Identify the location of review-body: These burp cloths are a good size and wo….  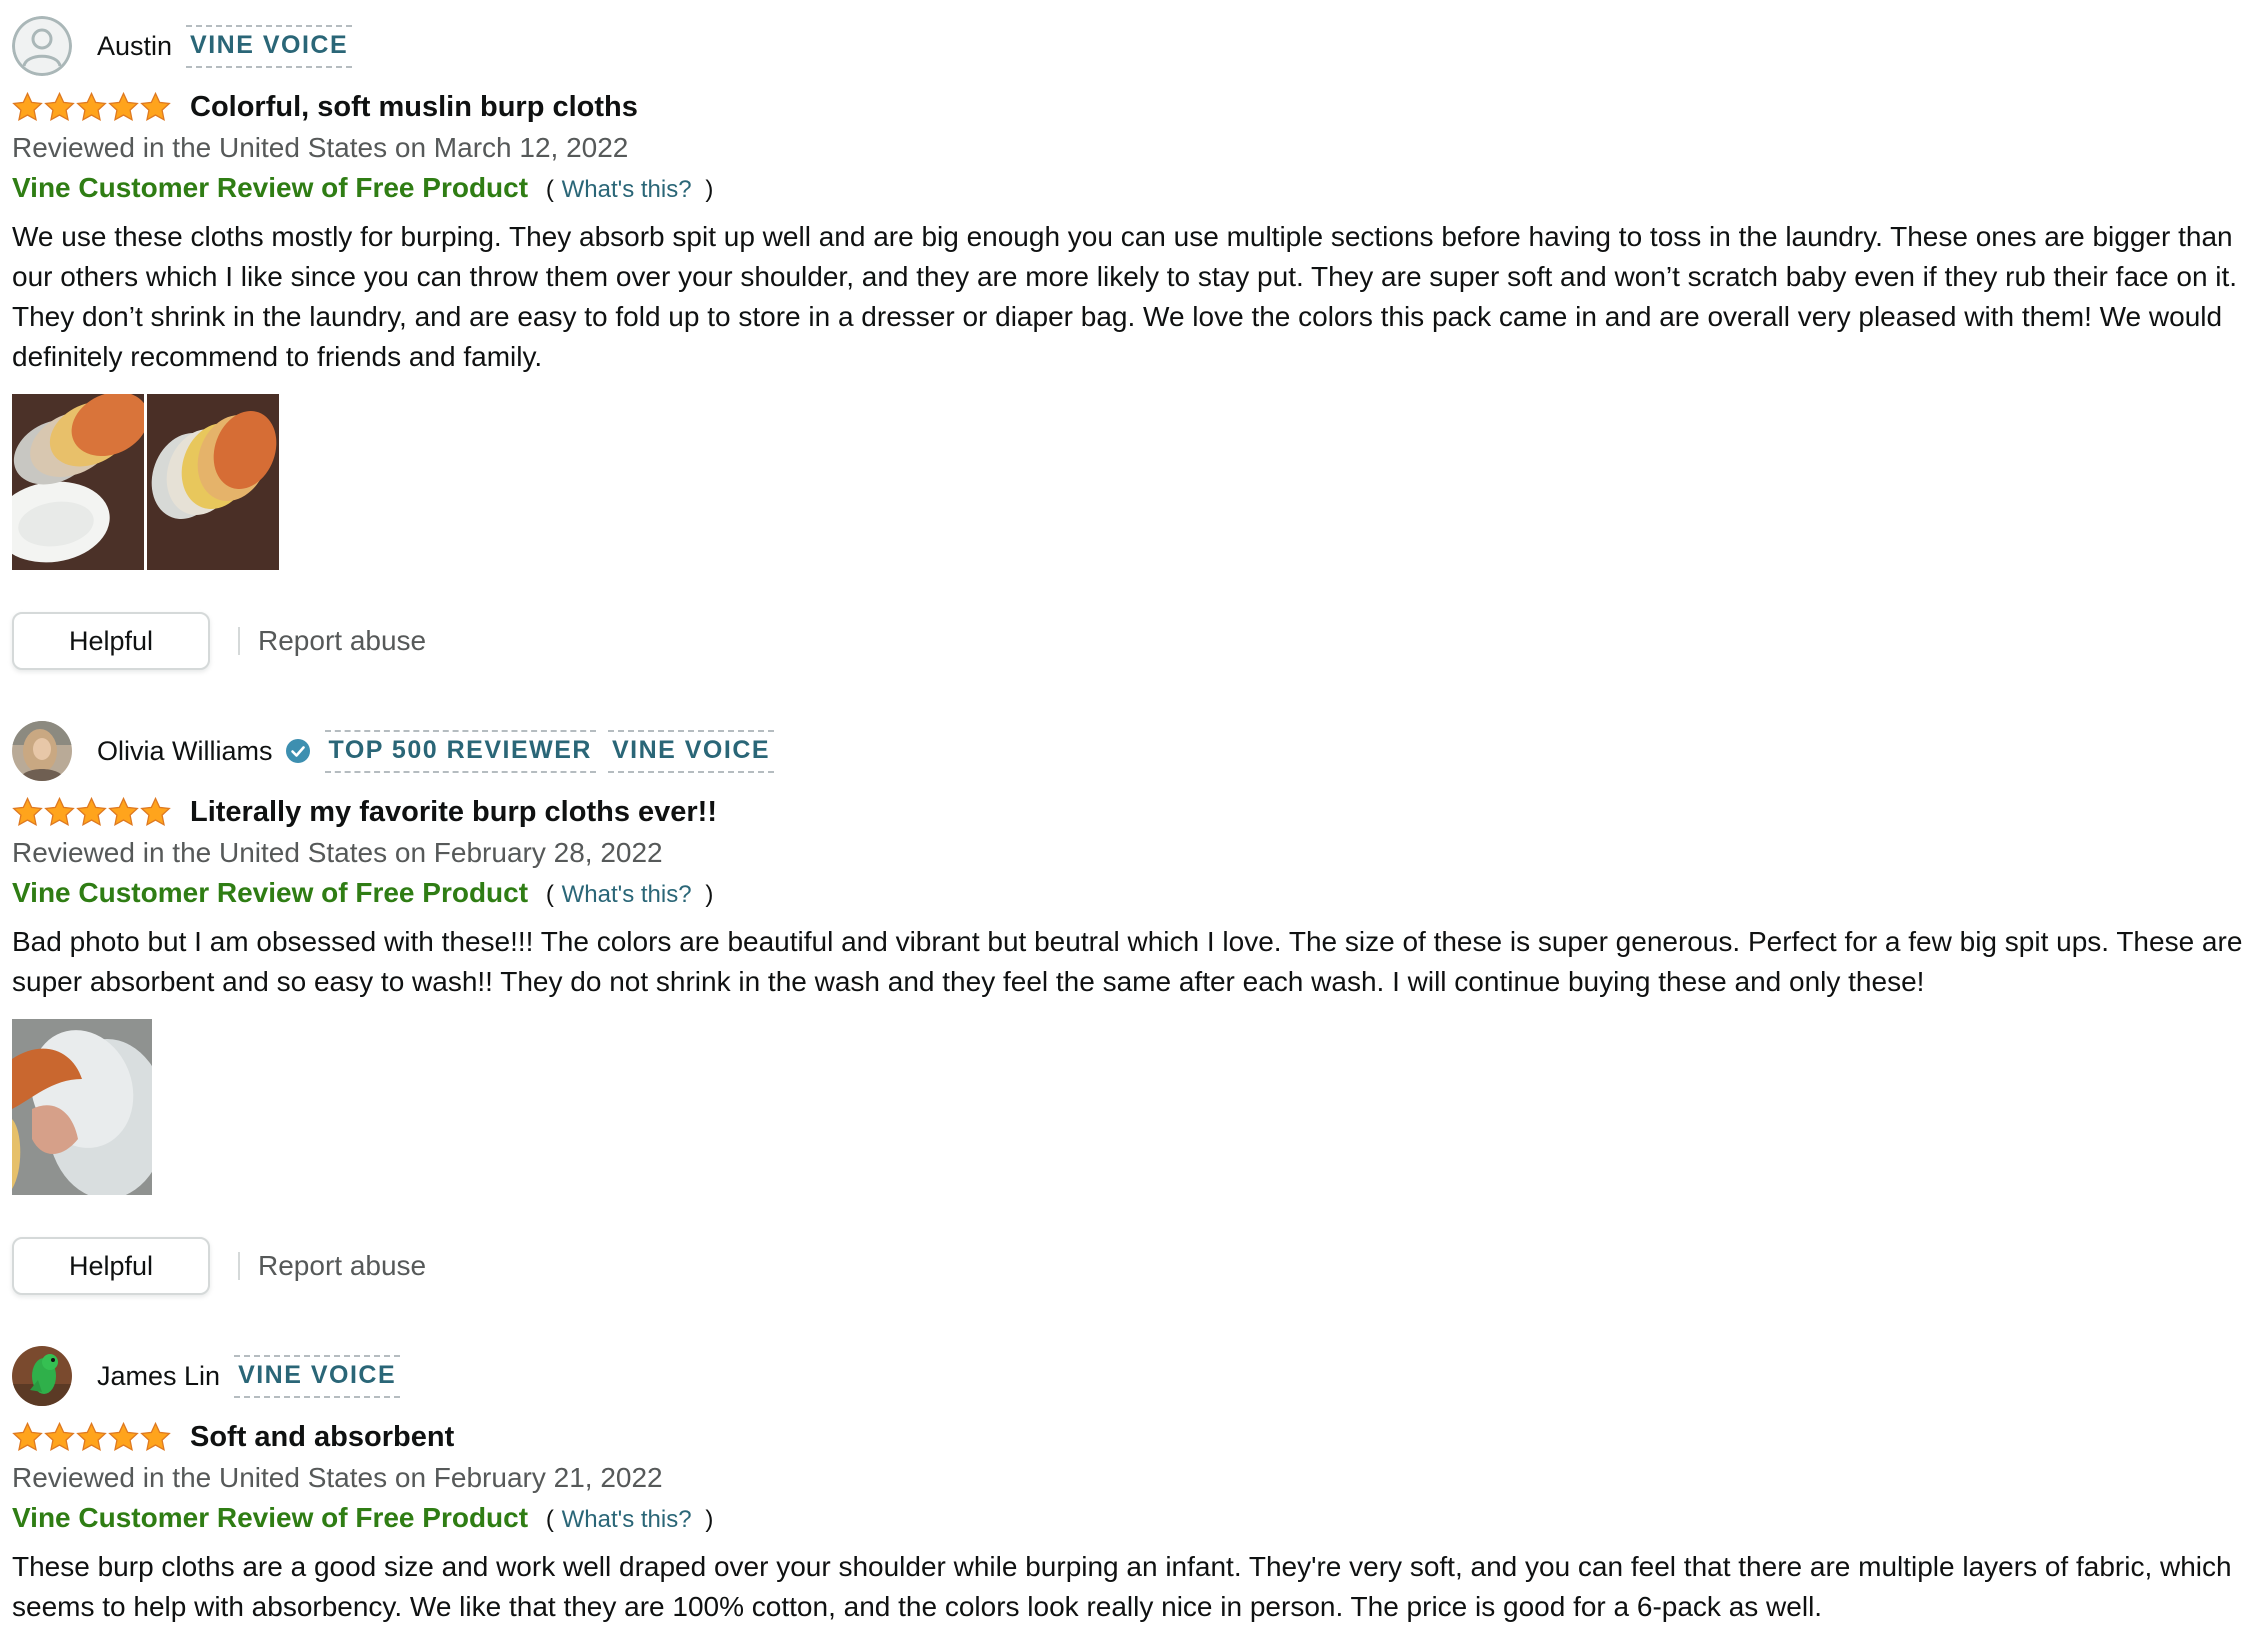
(1122, 1586).